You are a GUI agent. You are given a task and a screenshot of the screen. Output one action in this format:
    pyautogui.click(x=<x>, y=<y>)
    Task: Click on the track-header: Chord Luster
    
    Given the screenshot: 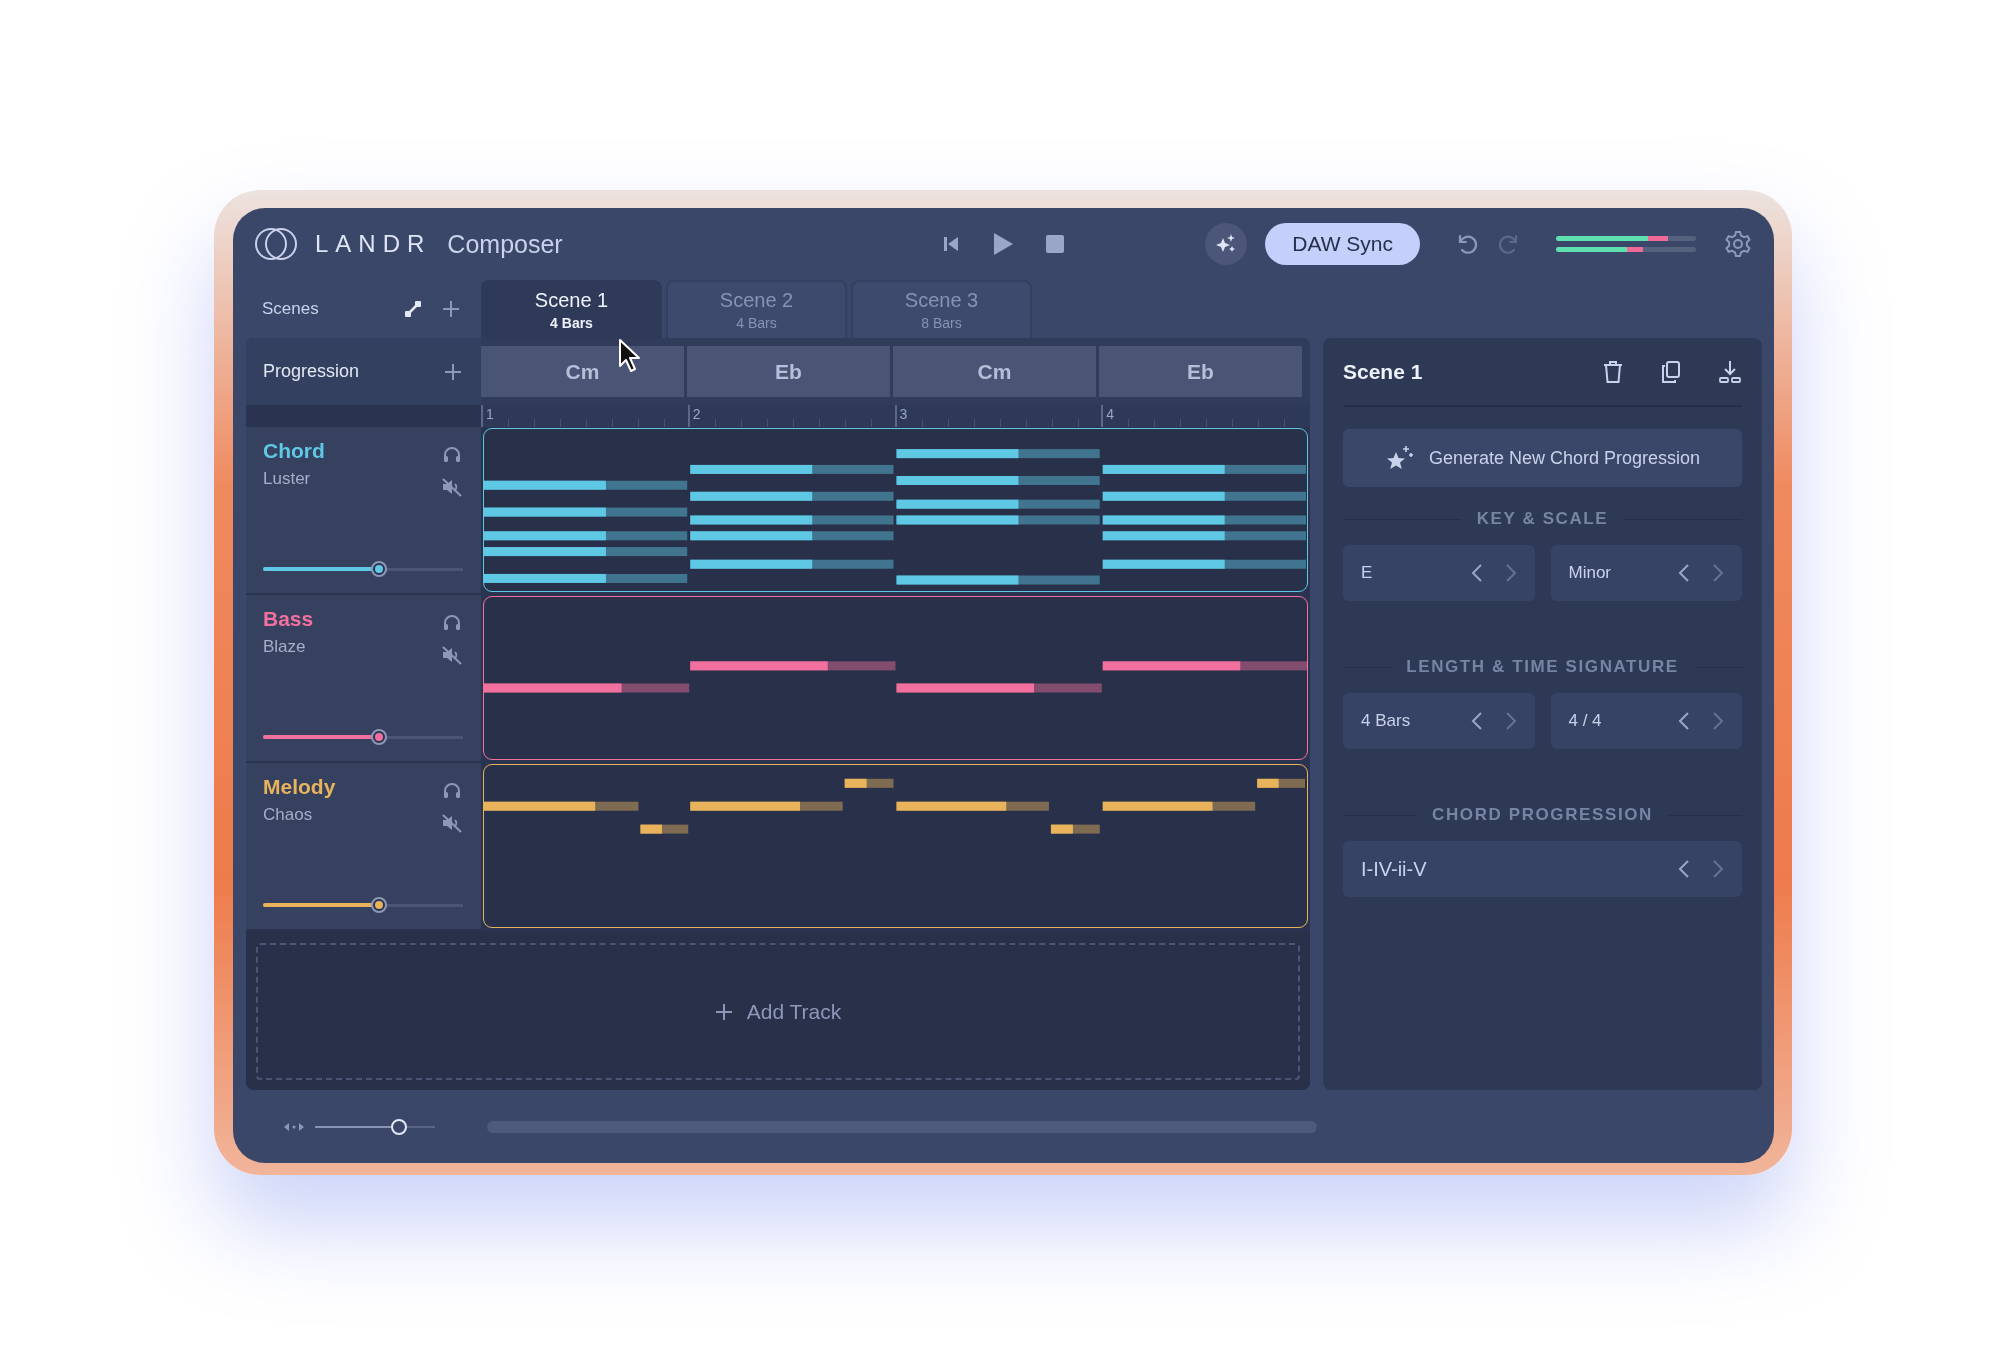 What is the action you would take?
    pyautogui.click(x=363, y=510)
    